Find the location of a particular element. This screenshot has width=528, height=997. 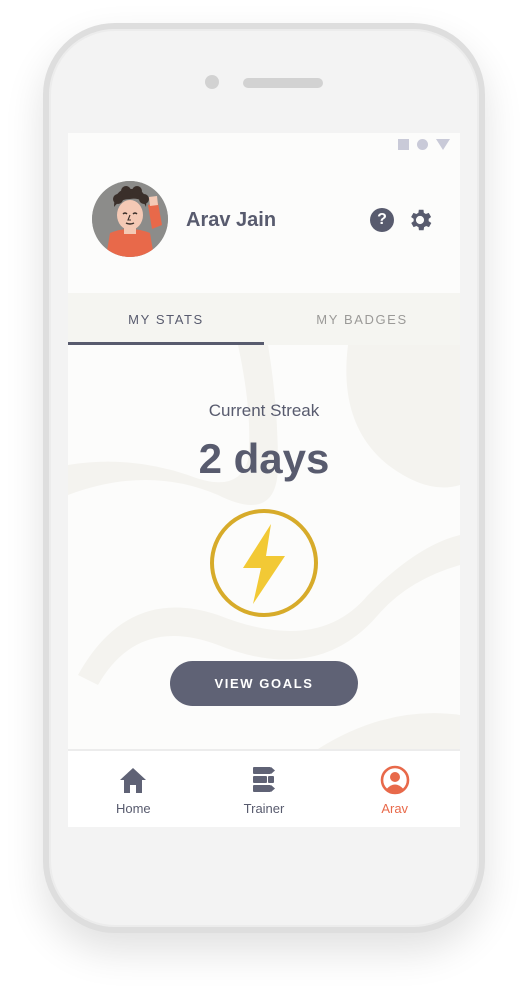

status-square-icon is located at coordinates (403, 144).